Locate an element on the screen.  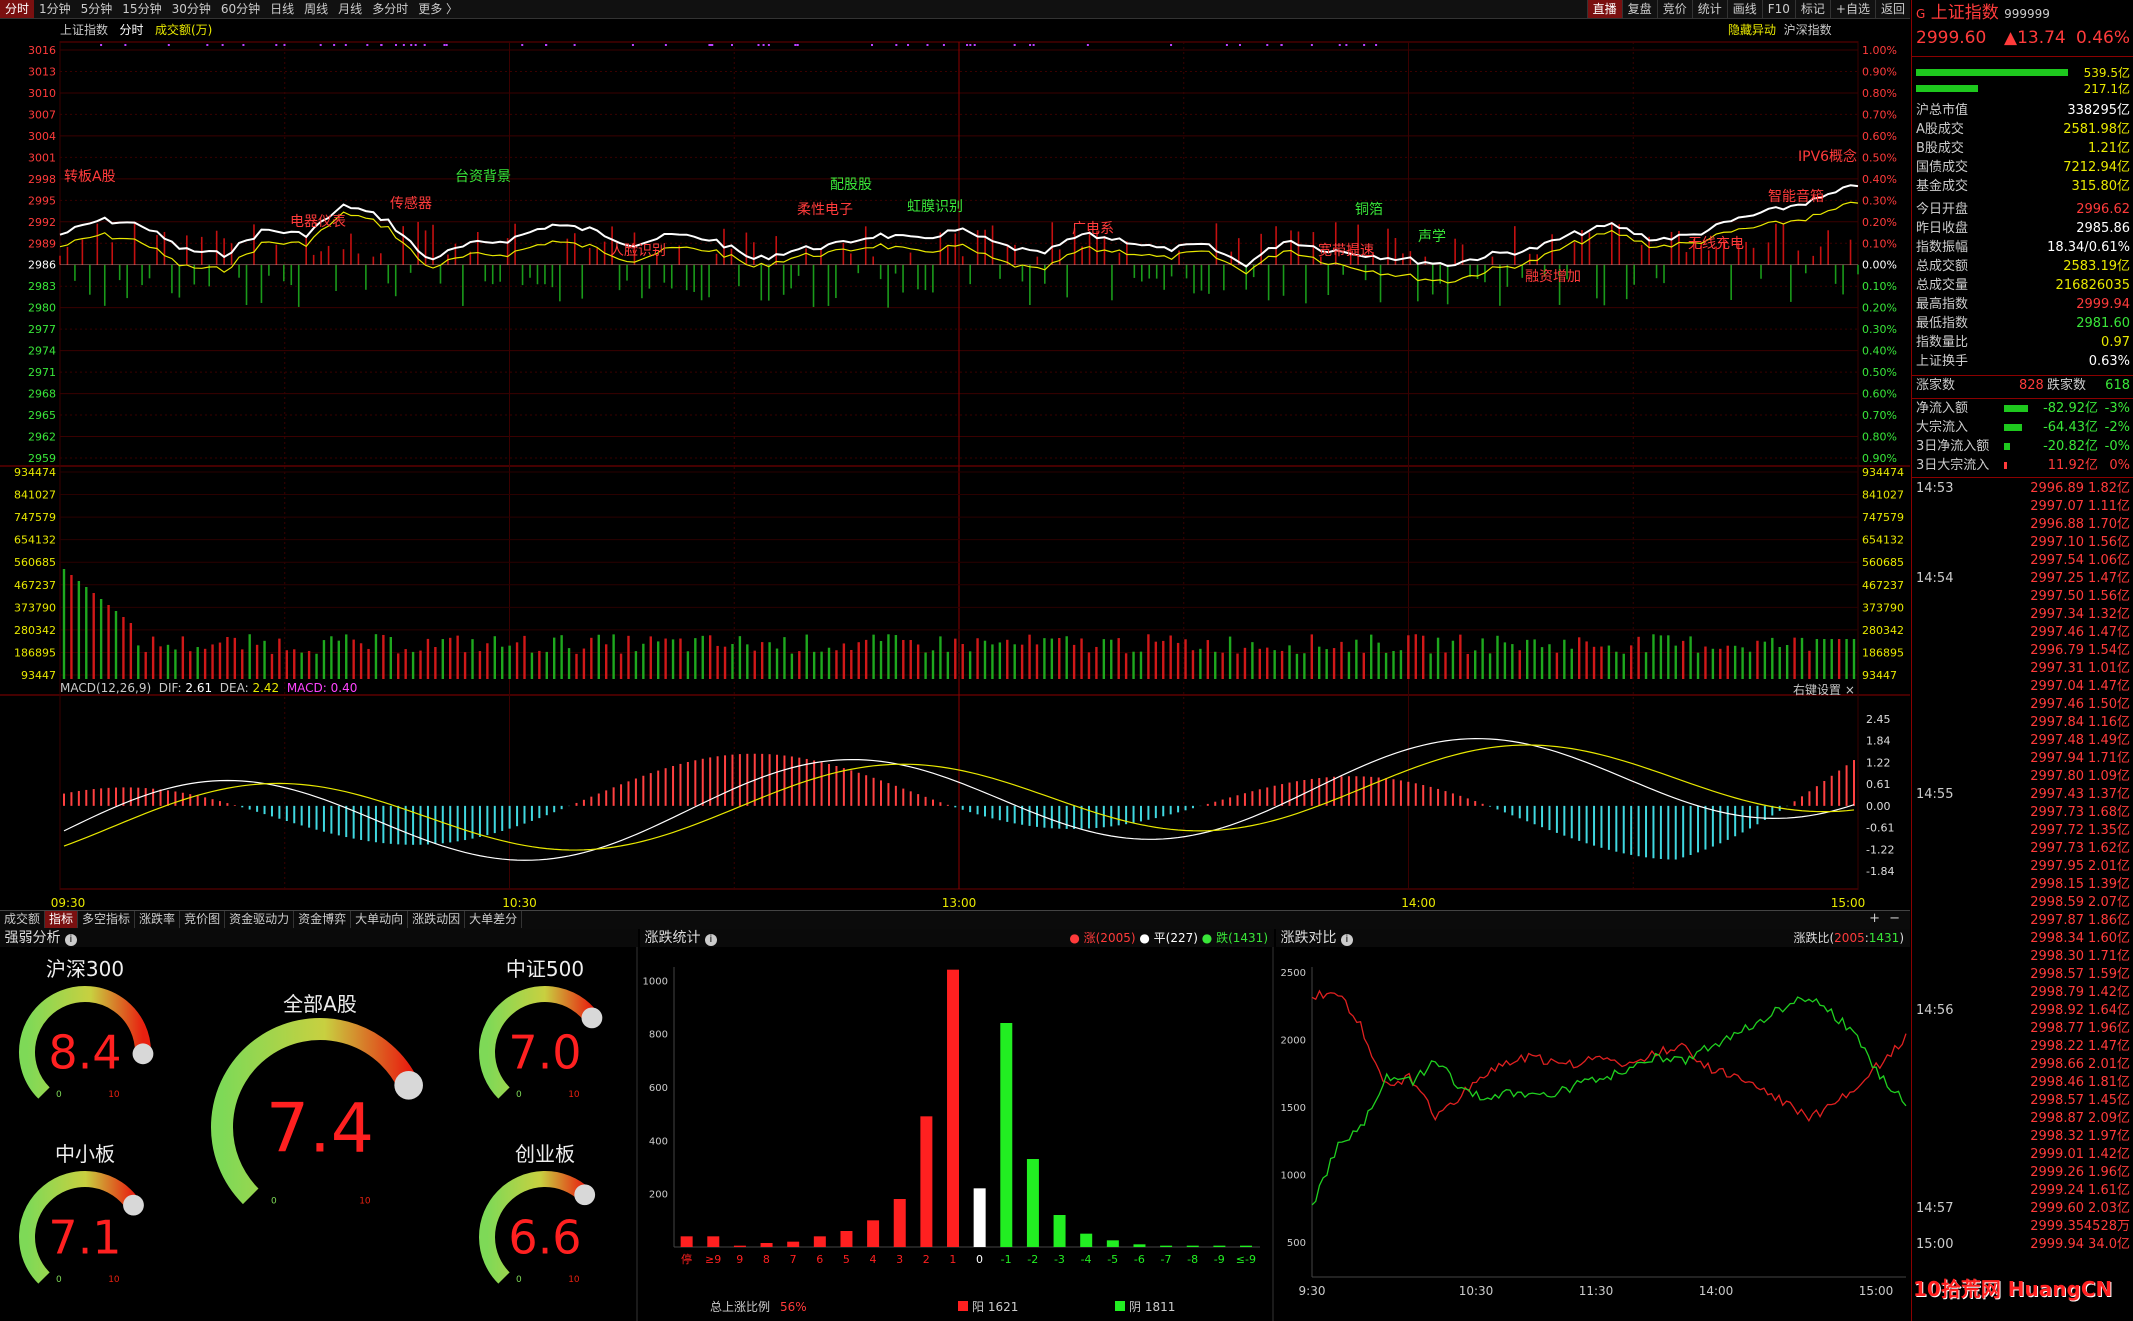
tick-row: 2997.04 1.47亿 is located at coordinates (2022, 687).